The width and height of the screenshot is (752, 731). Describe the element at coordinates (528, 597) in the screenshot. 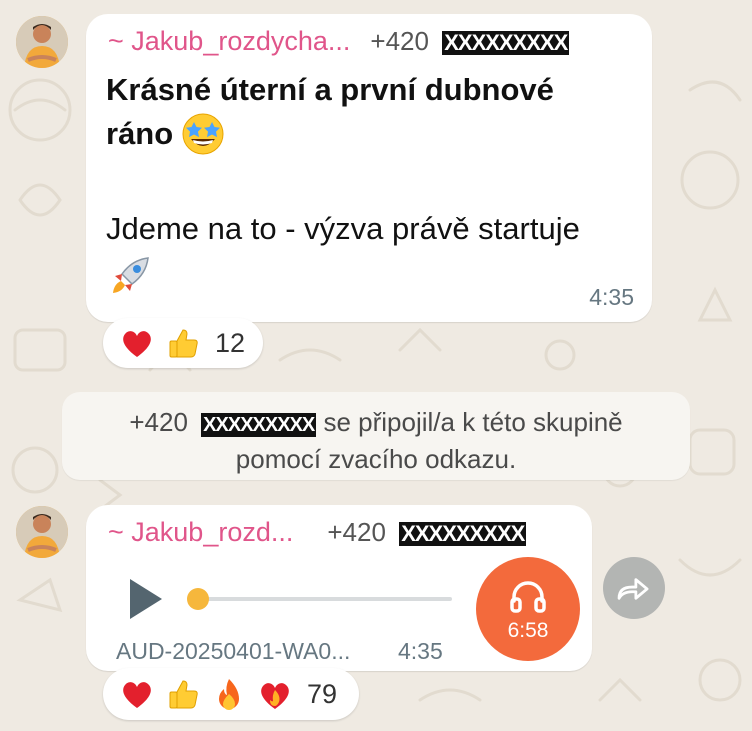

I see `headphones-icon` at that location.